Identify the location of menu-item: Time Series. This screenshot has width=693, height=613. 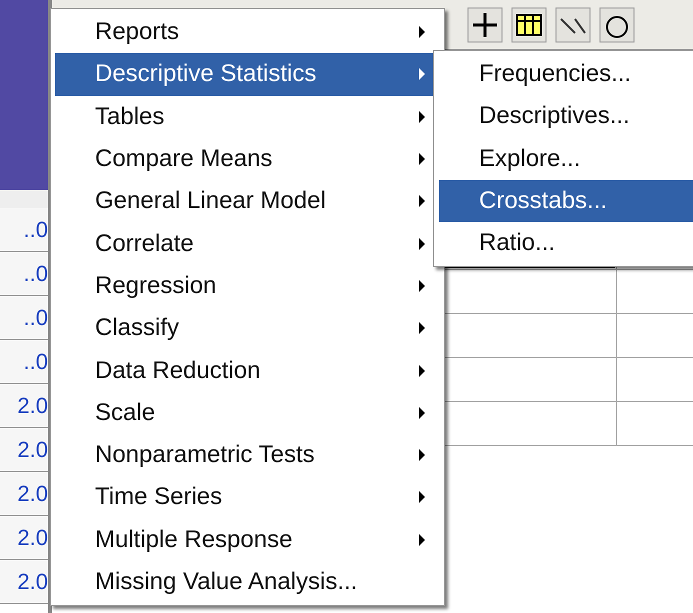
(247, 497).